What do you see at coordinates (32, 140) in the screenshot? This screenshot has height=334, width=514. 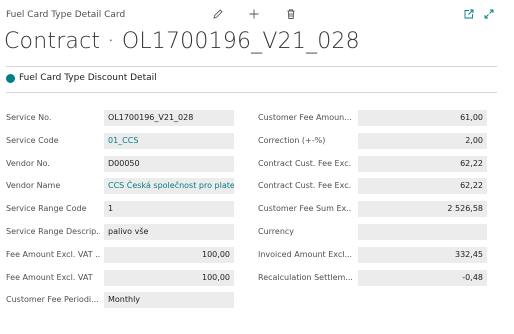 I see `field-label: Service Code` at bounding box center [32, 140].